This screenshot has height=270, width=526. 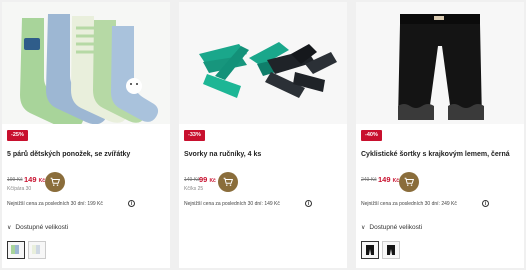 I want to click on product-title: 5 párů dětských ponožek, se zvířátky, so click(x=68, y=154).